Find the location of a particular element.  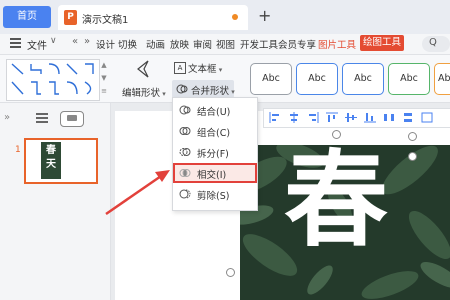

resize-handle-top is located at coordinates (336, 134).